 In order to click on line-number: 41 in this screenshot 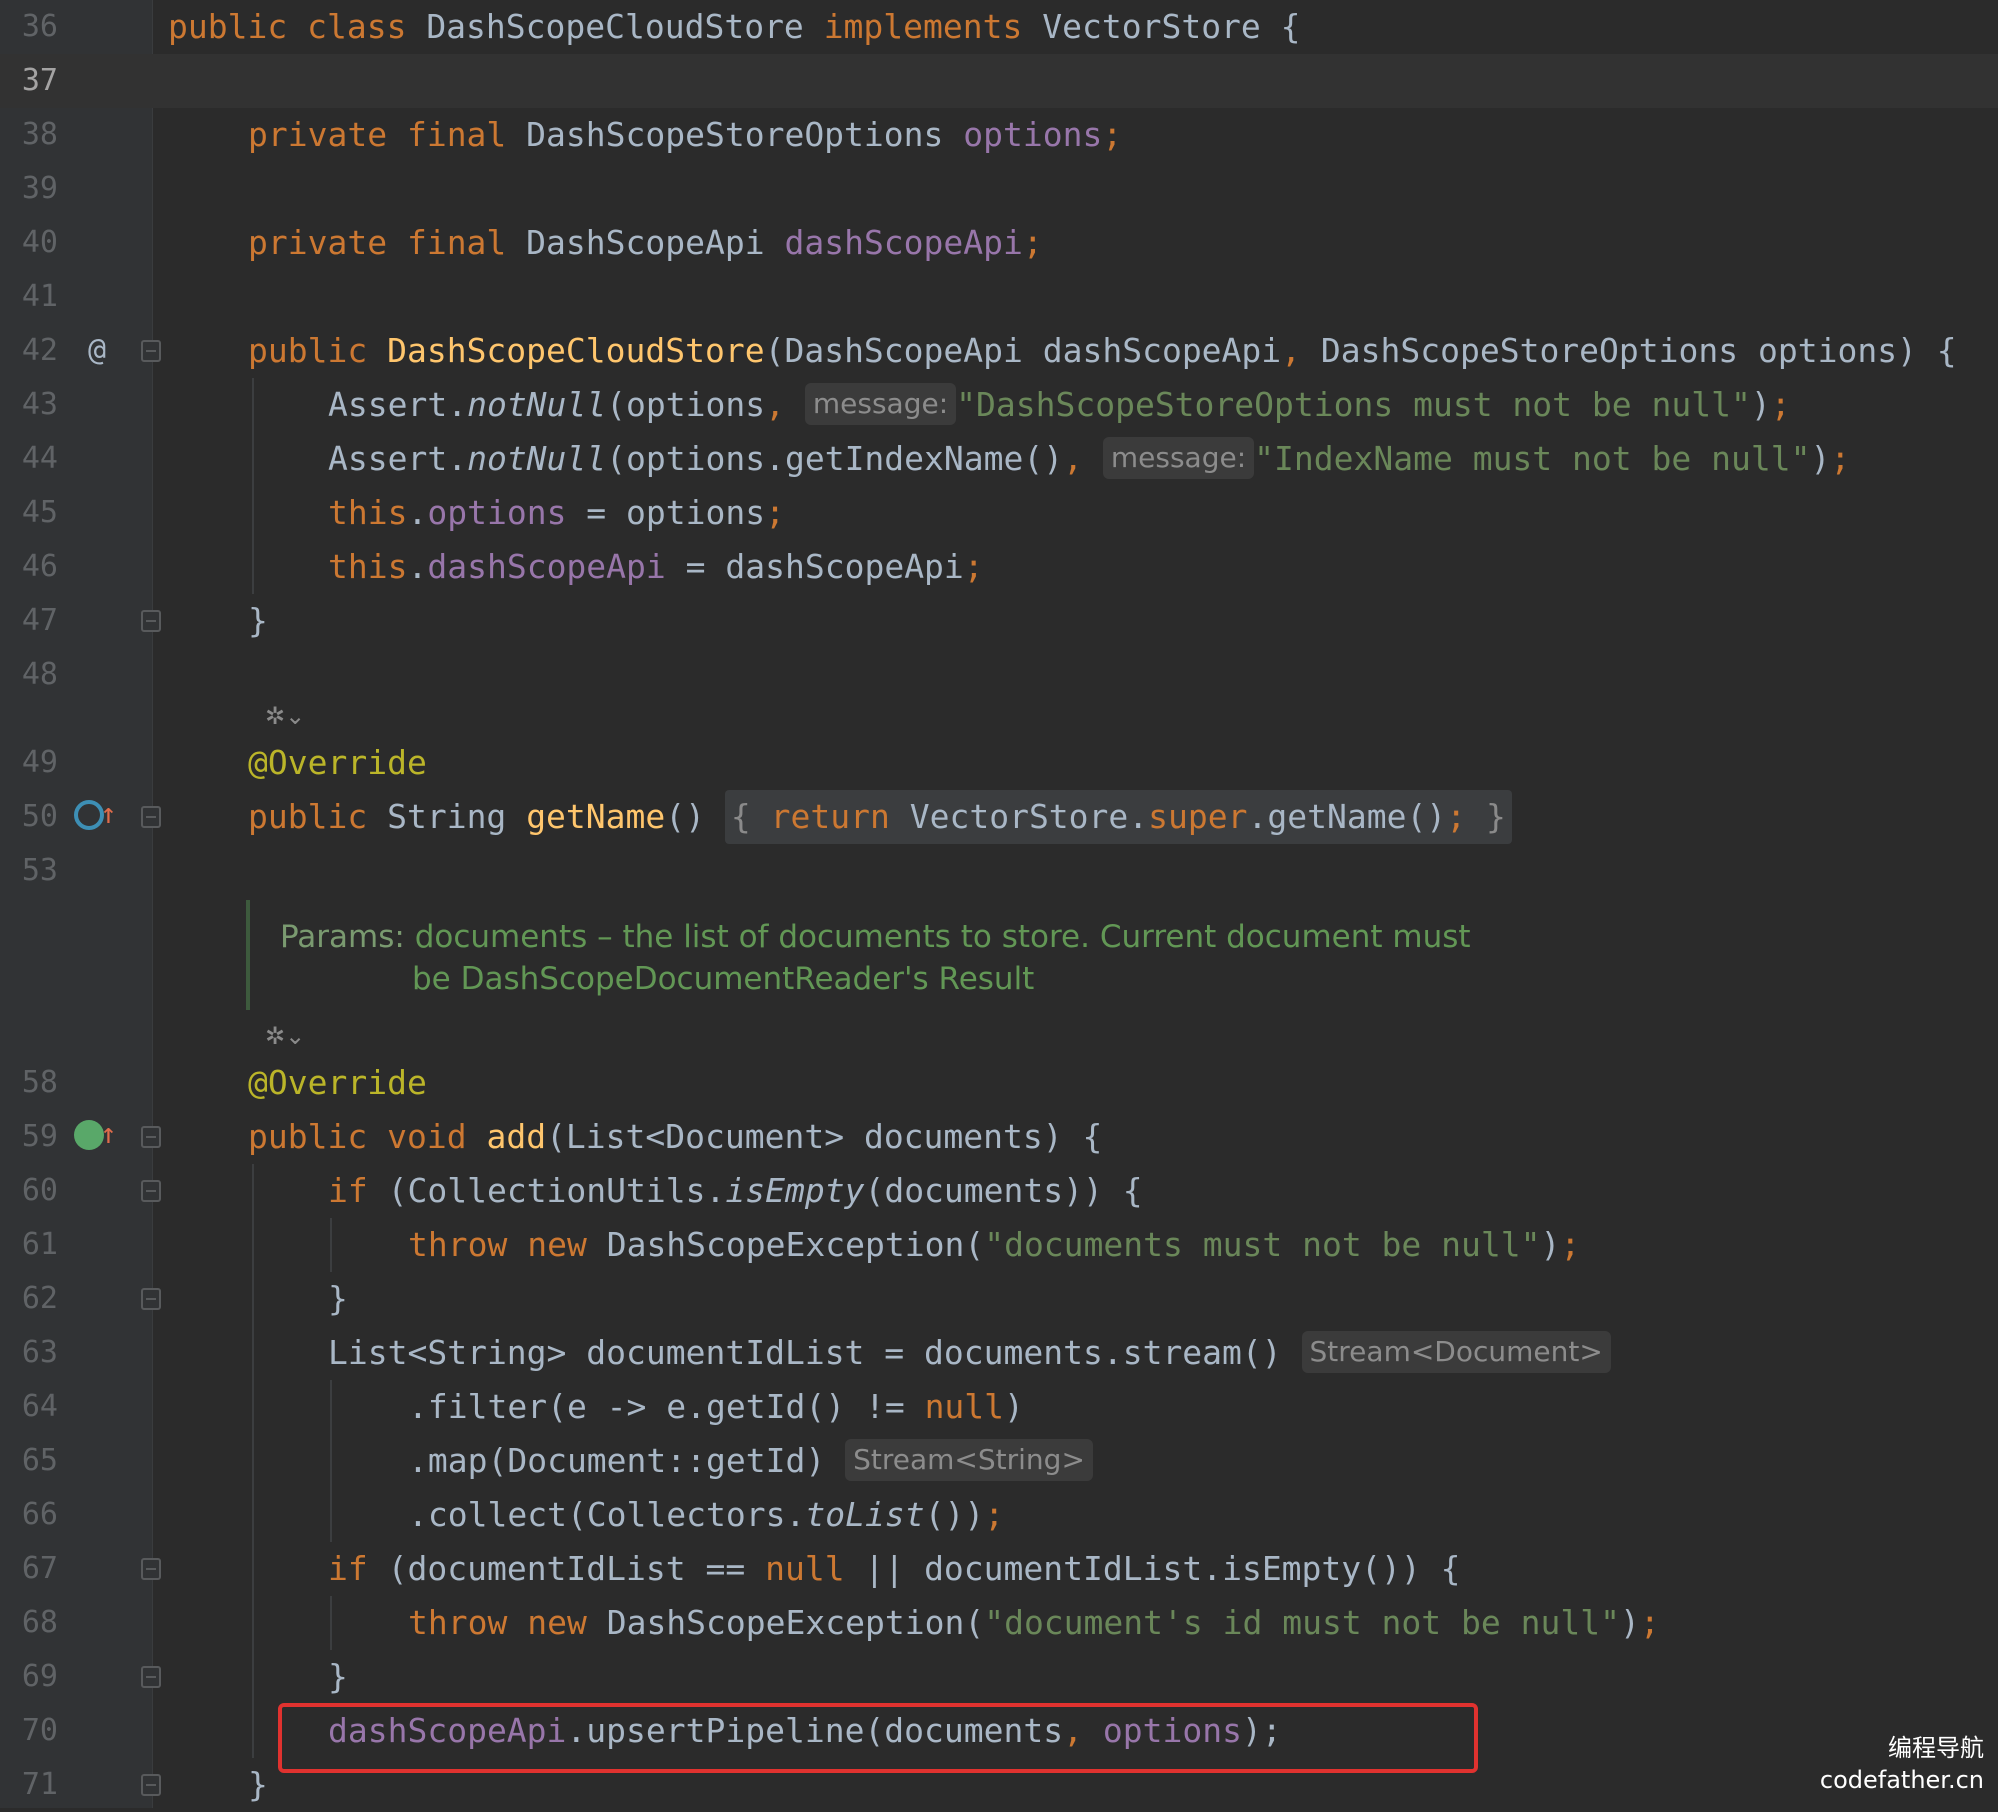, I will do `click(29, 297)`.